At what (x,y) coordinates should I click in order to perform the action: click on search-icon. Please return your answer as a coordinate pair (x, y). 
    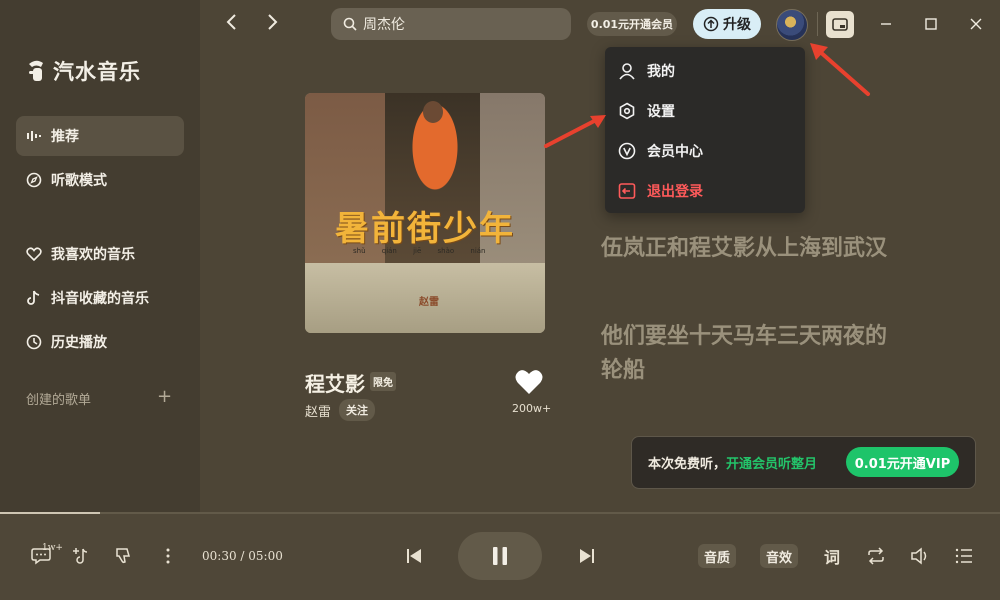
    Looking at the image, I should click on (350, 24).